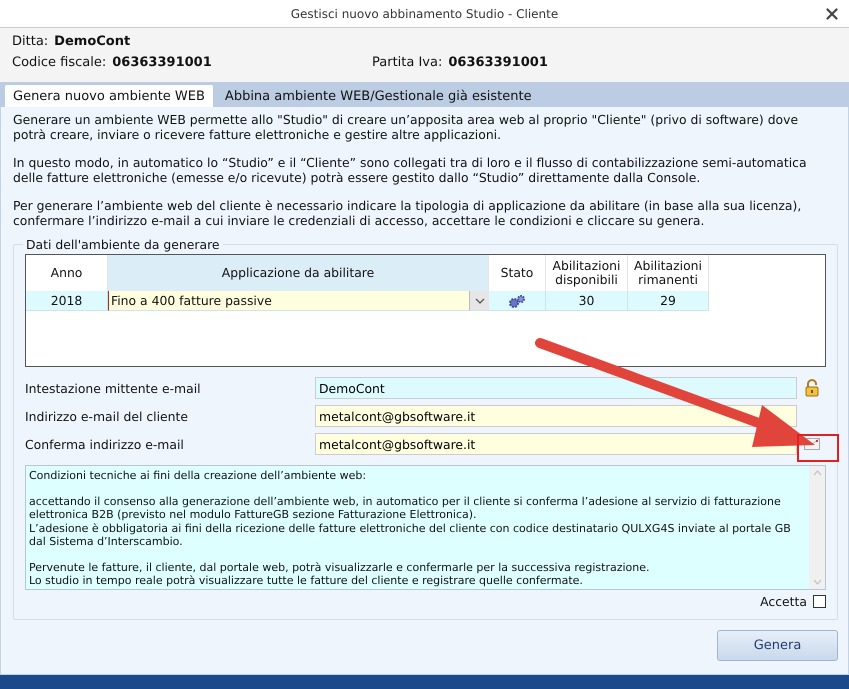 This screenshot has width=849, height=689. I want to click on caret-icon, so click(479, 300).